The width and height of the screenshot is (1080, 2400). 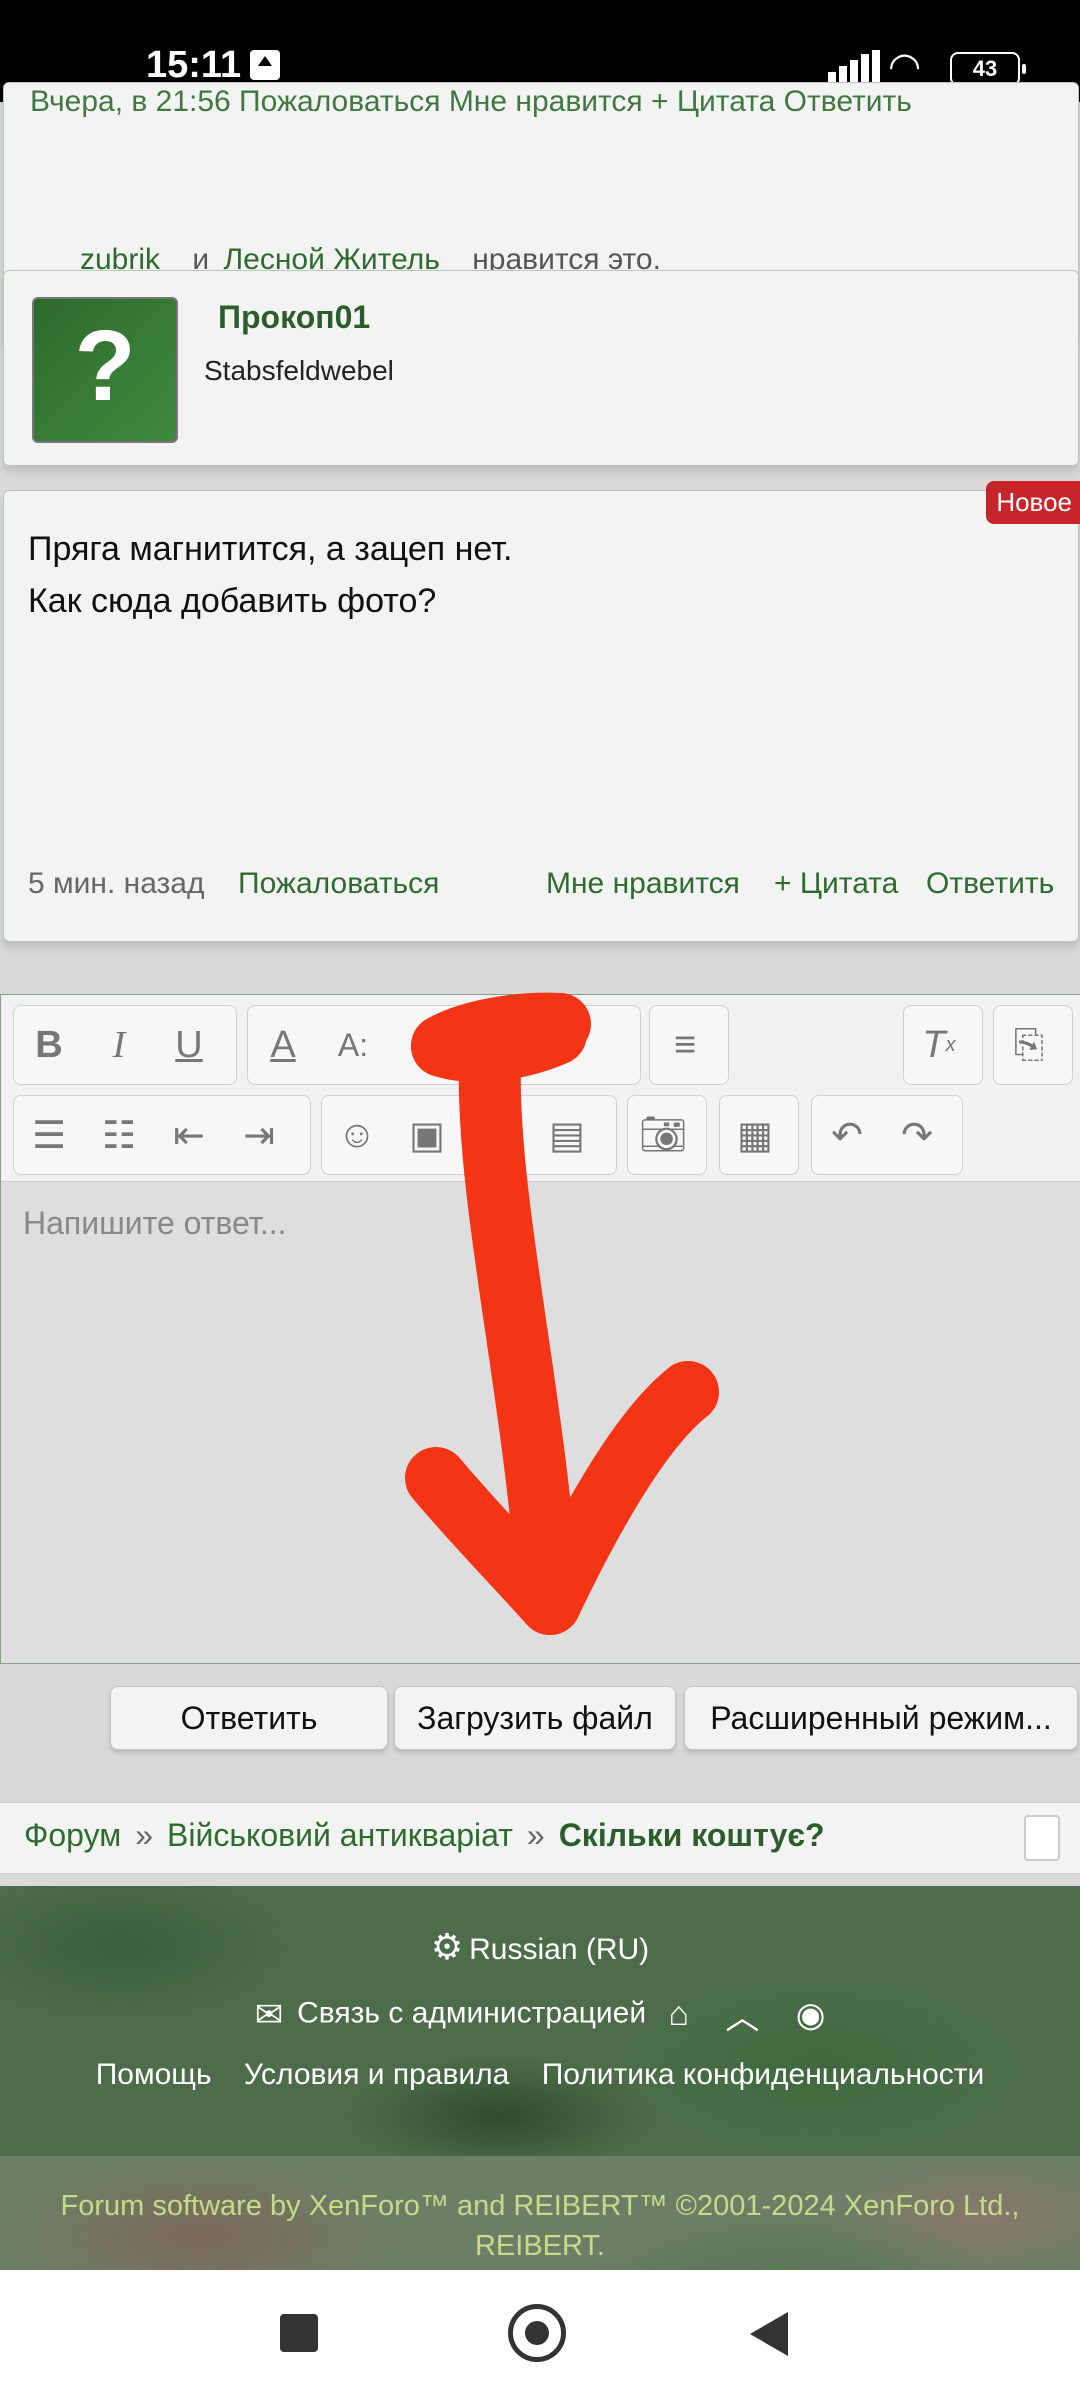 What do you see at coordinates (232, 601) in the screenshot?
I see `post-line-2: Как сюда добавить фото?` at bounding box center [232, 601].